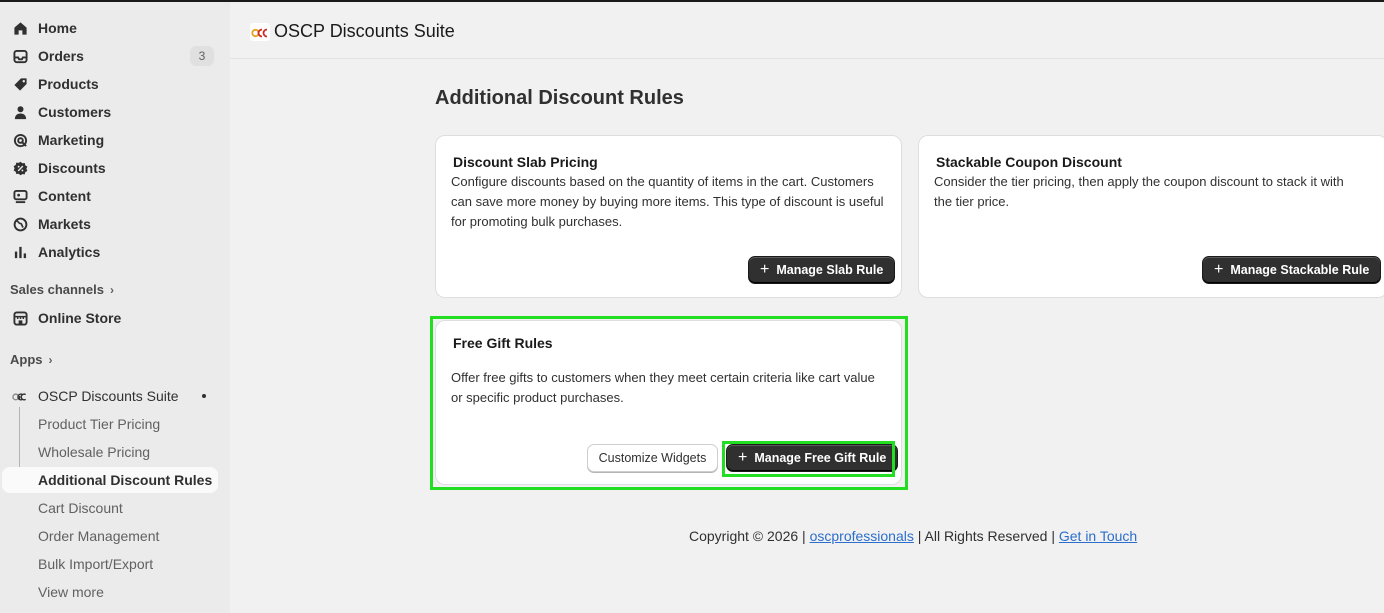 Image resolution: width=1384 pixels, height=613 pixels. I want to click on sidebar-item-marketing: Marketing, so click(115, 140).